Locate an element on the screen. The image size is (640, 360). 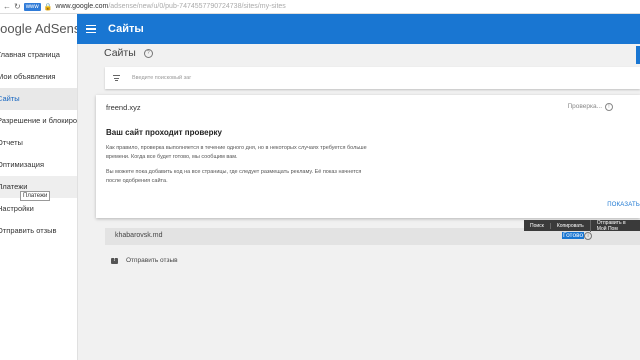
feedback-icon is located at coordinates (114, 260).